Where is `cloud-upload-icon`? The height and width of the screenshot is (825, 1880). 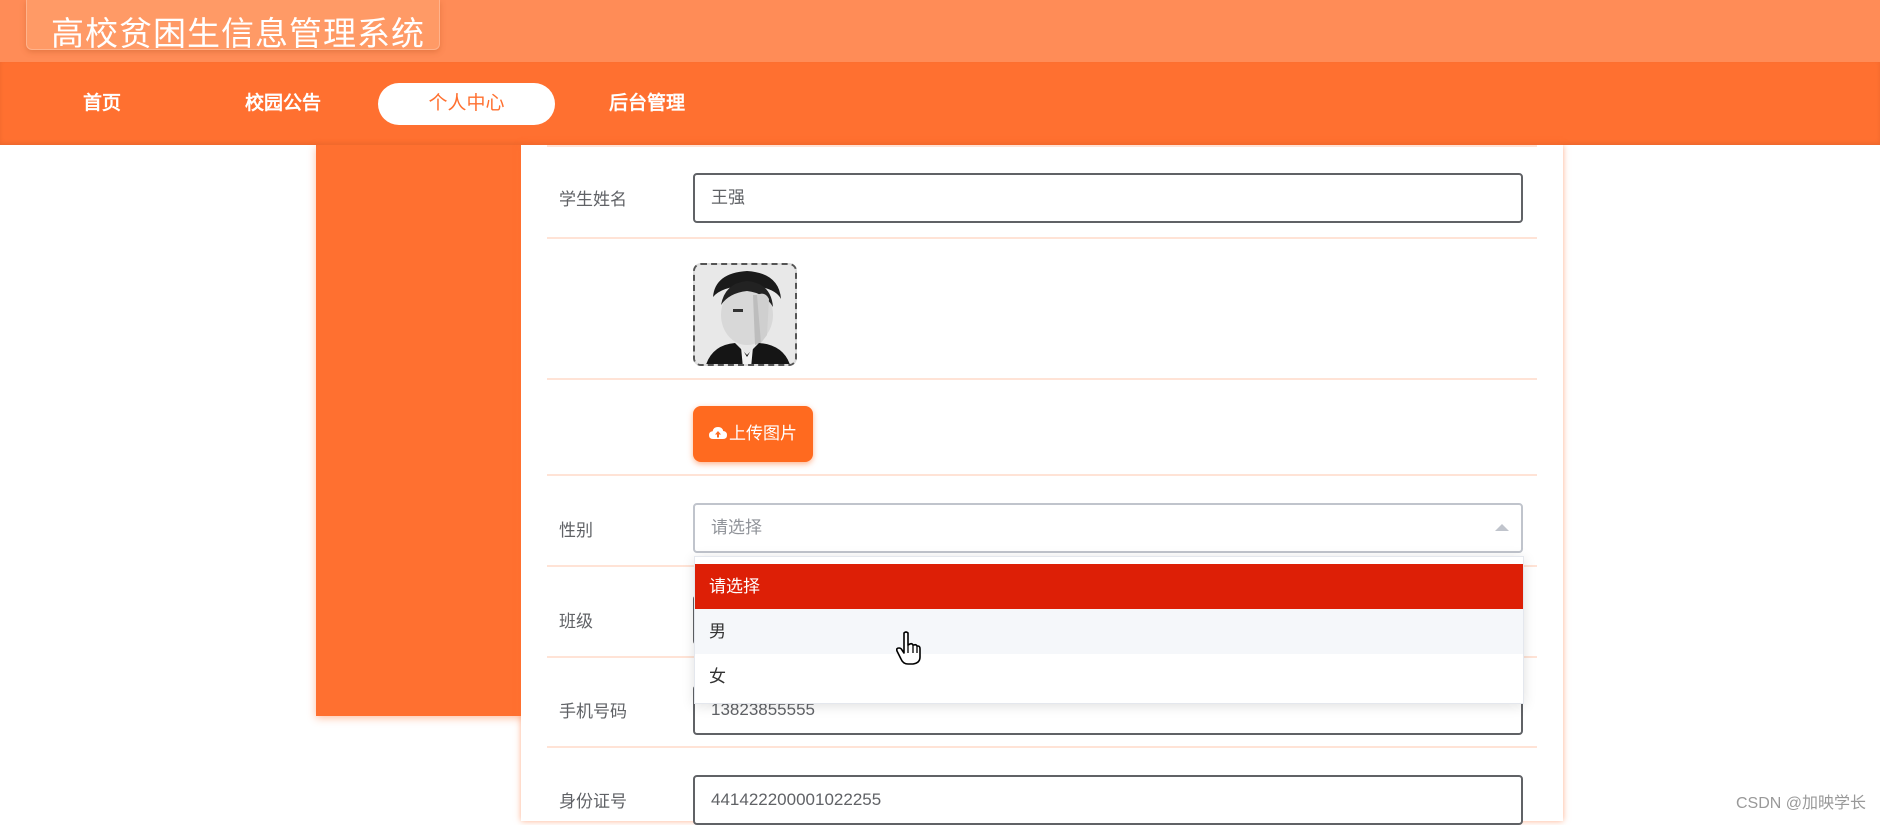
cloud-upload-icon is located at coordinates (718, 435).